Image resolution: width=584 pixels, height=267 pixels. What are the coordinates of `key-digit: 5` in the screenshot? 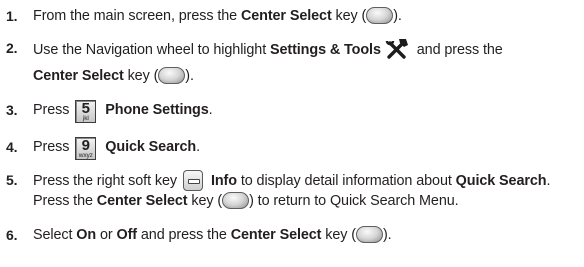 It's located at (85, 108).